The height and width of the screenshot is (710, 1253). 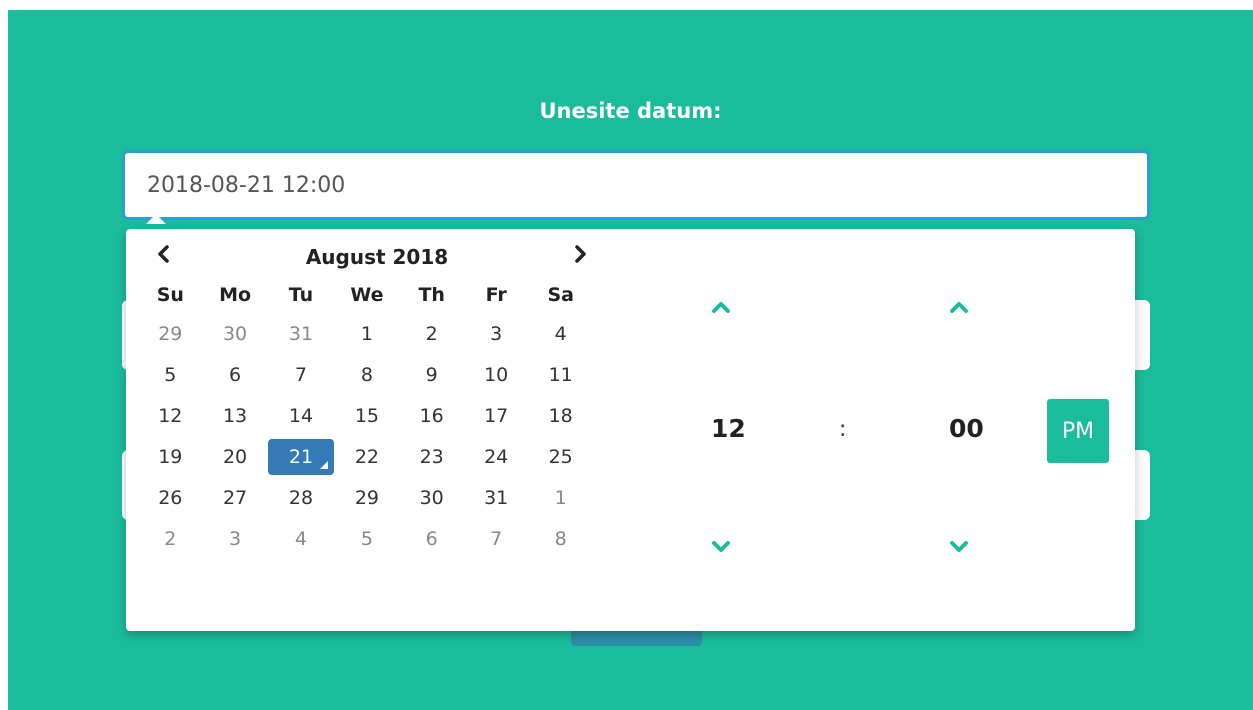 What do you see at coordinates (581, 257) in the screenshot?
I see `chevron-right-icon` at bounding box center [581, 257].